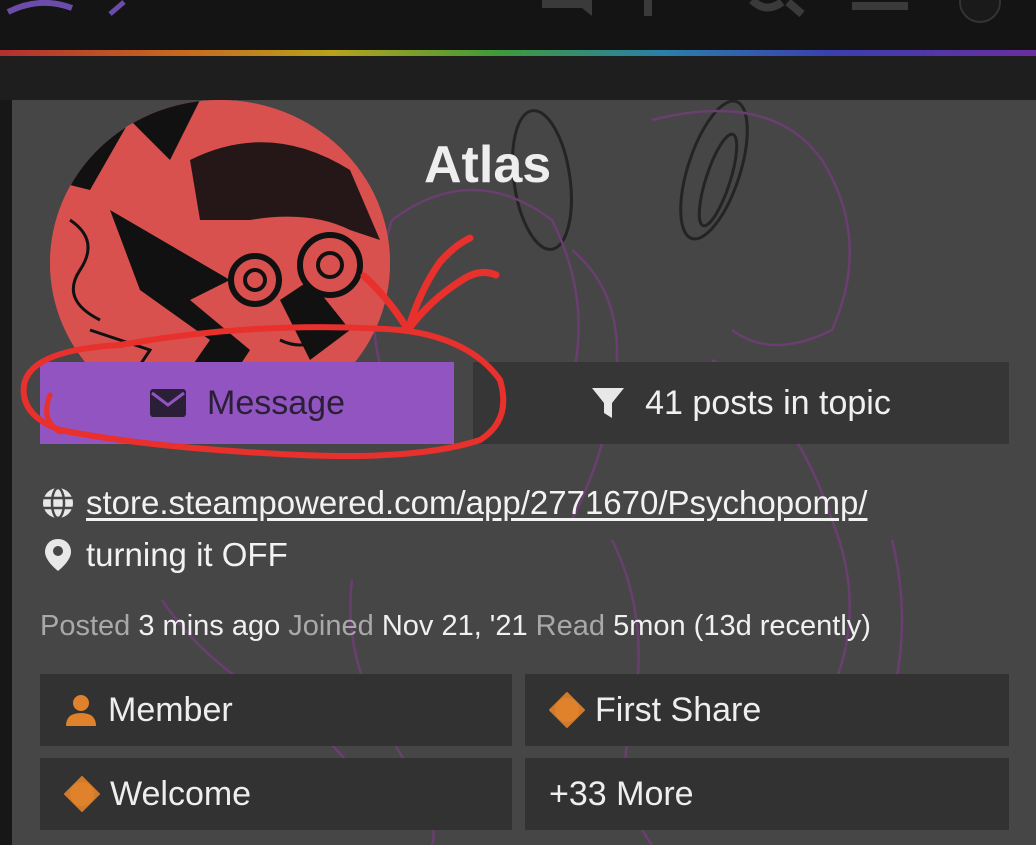  What do you see at coordinates (768, 402) in the screenshot?
I see `posts-in-topic-label: 41 posts in topic` at bounding box center [768, 402].